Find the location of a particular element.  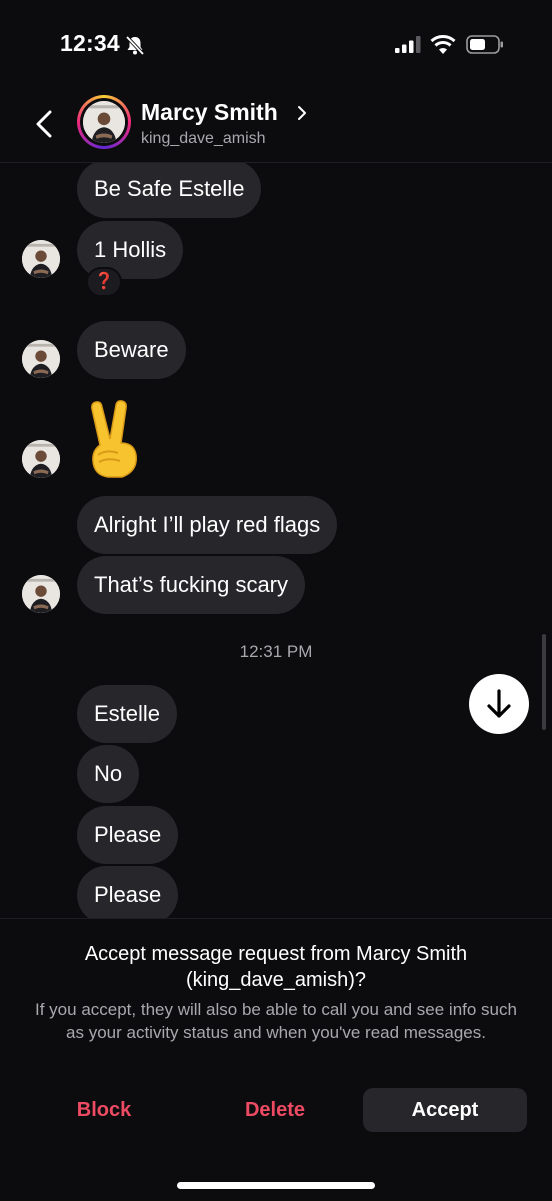

contact-username: king_dave_amish is located at coordinates (203, 138).